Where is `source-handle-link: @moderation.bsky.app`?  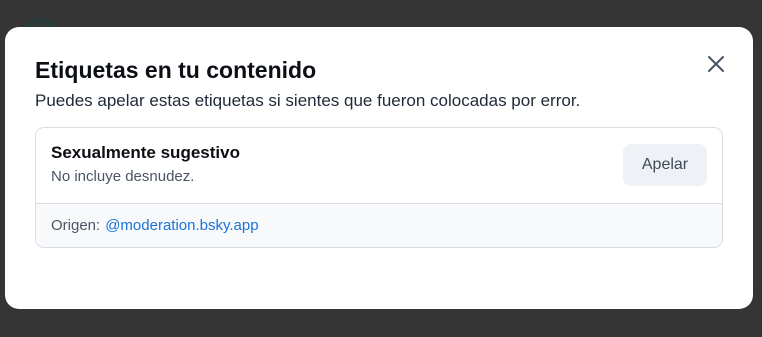
source-handle-link: @moderation.bsky.app is located at coordinates (181, 225).